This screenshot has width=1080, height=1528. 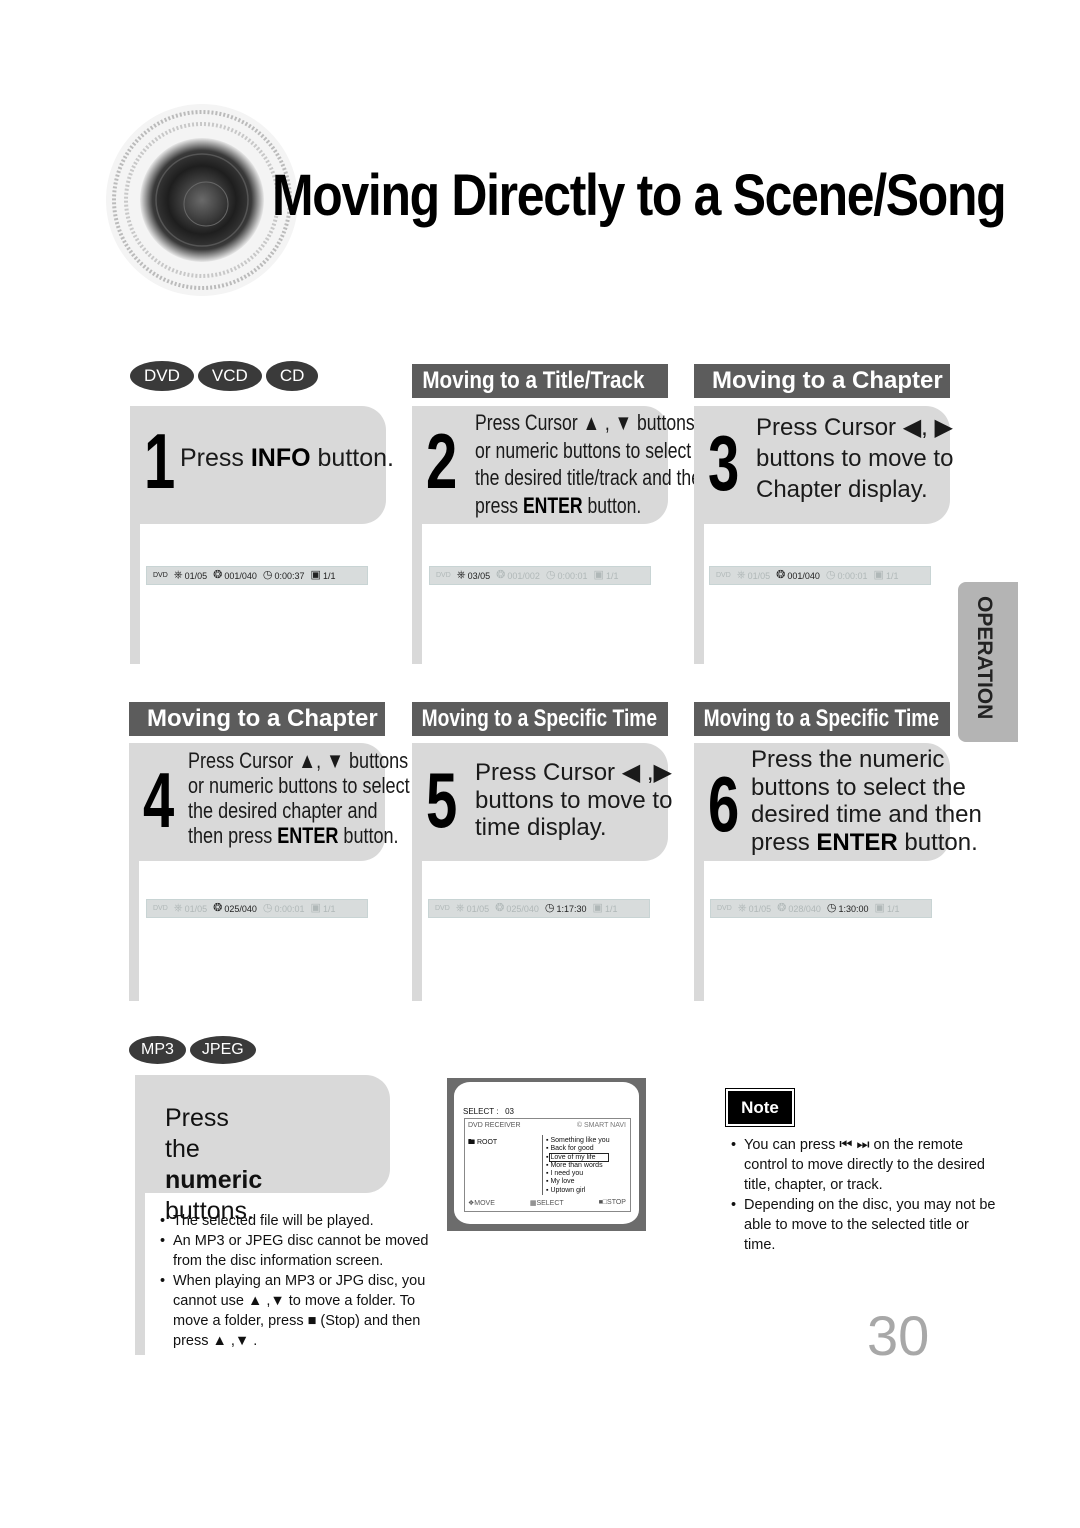 I want to click on badge-dvd: DVD, so click(x=162, y=376).